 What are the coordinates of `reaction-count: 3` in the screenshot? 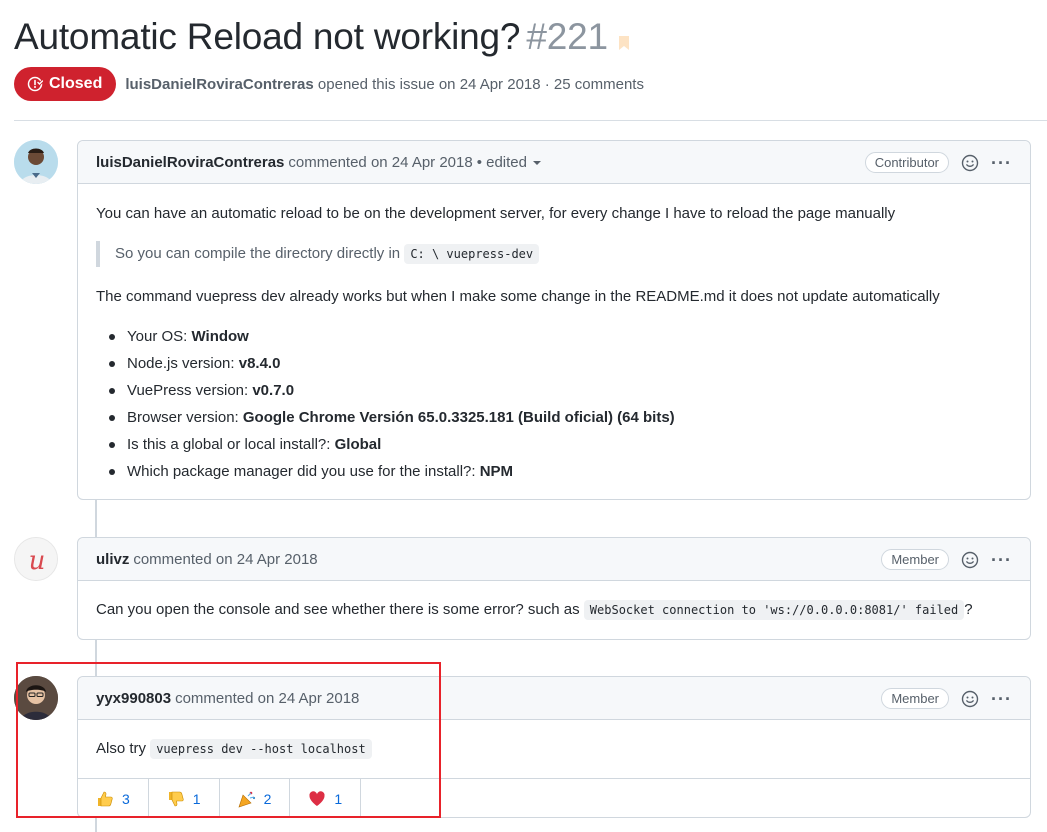 It's located at (126, 798).